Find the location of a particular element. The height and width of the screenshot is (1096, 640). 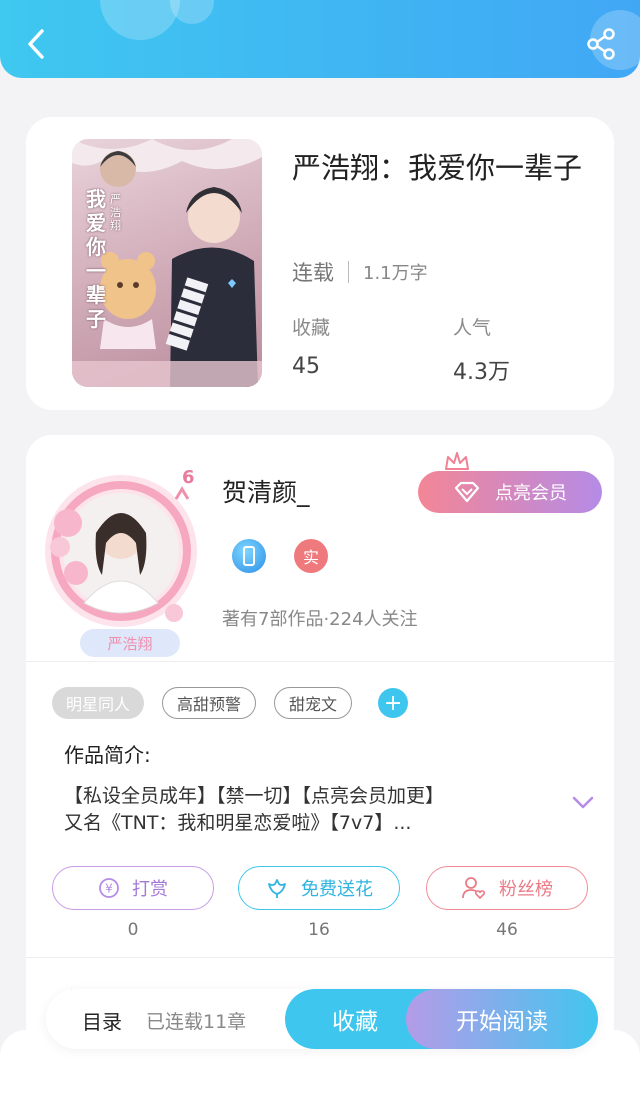

toc-button: 目录 is located at coordinates (102, 1020).